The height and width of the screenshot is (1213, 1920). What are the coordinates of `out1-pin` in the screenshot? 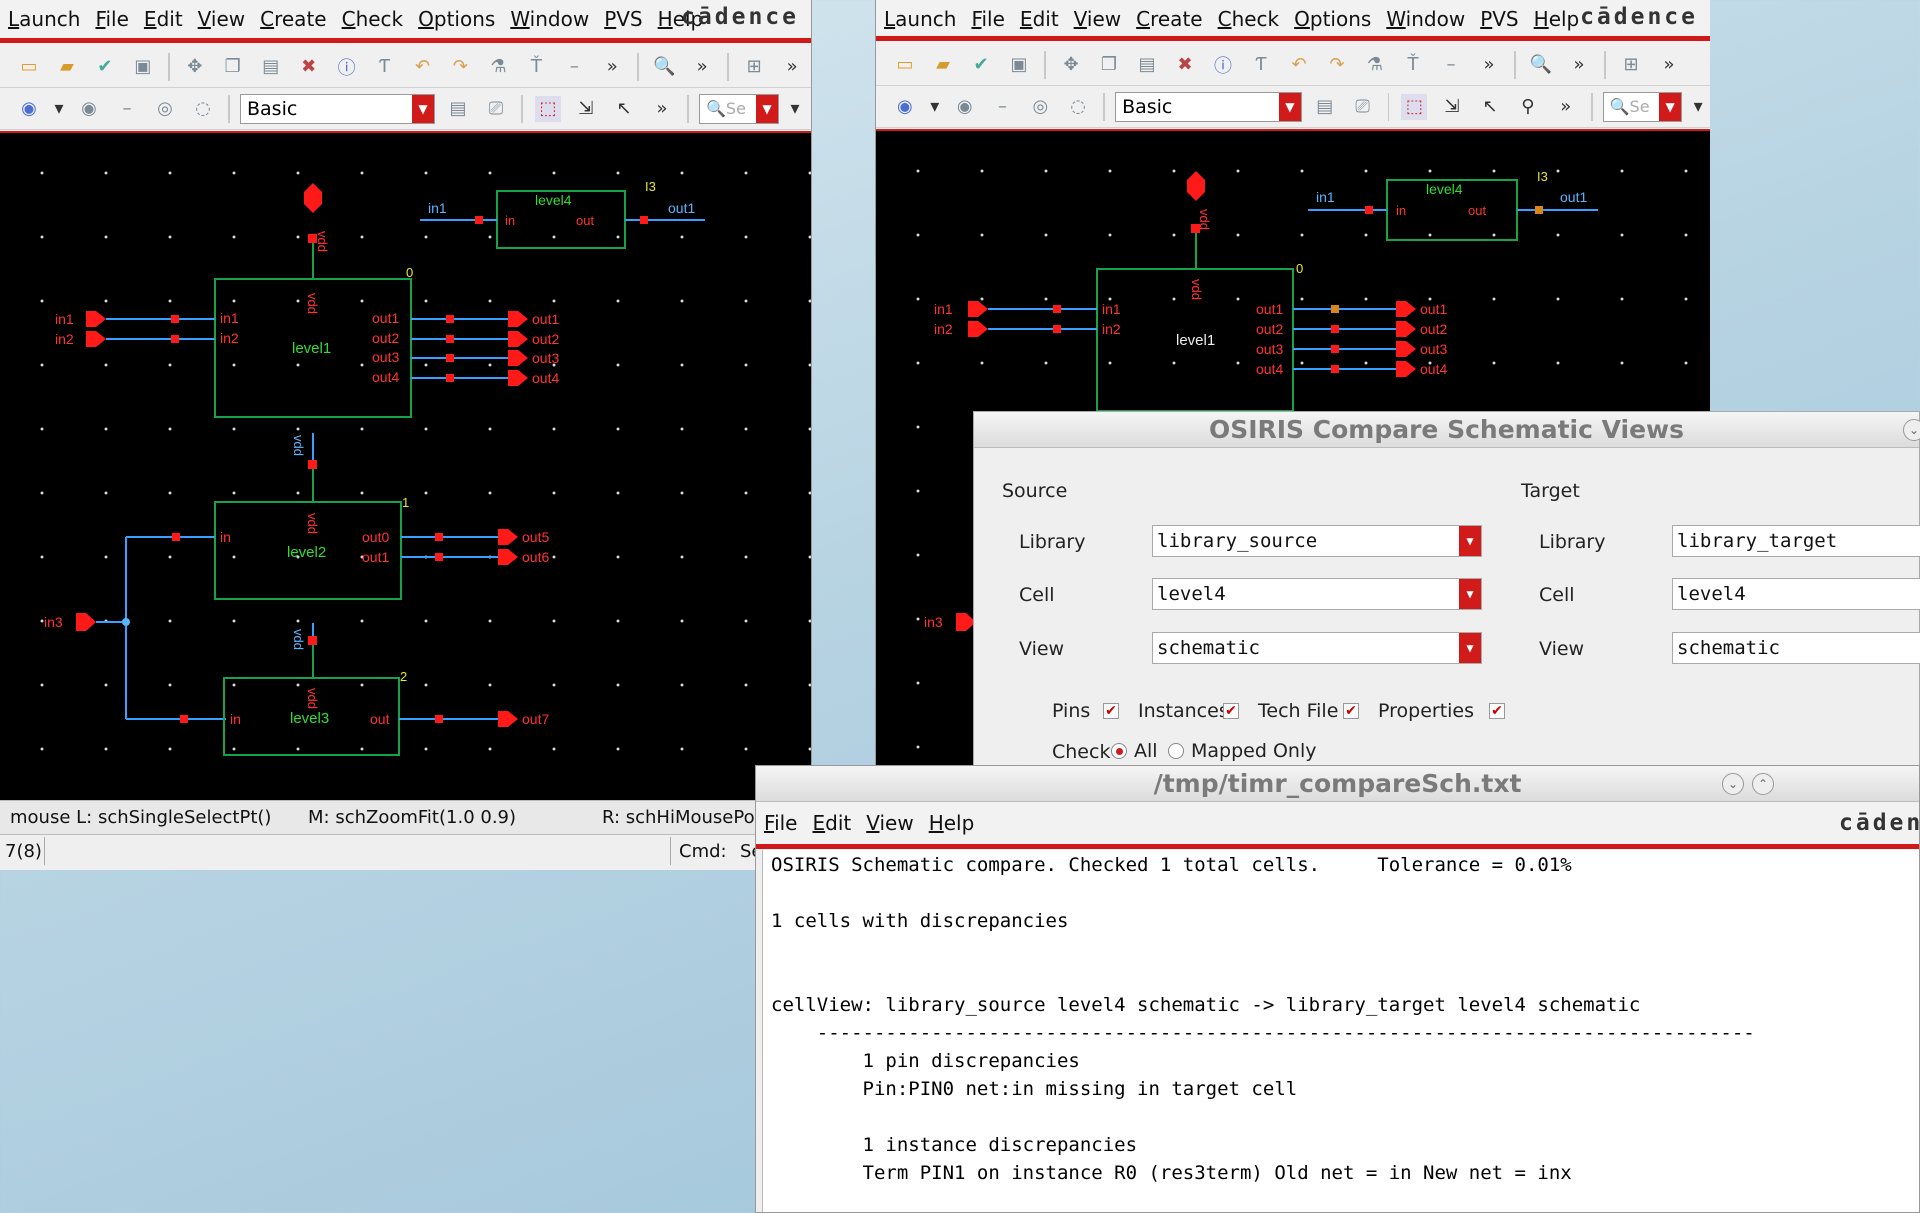 It's located at (518, 319).